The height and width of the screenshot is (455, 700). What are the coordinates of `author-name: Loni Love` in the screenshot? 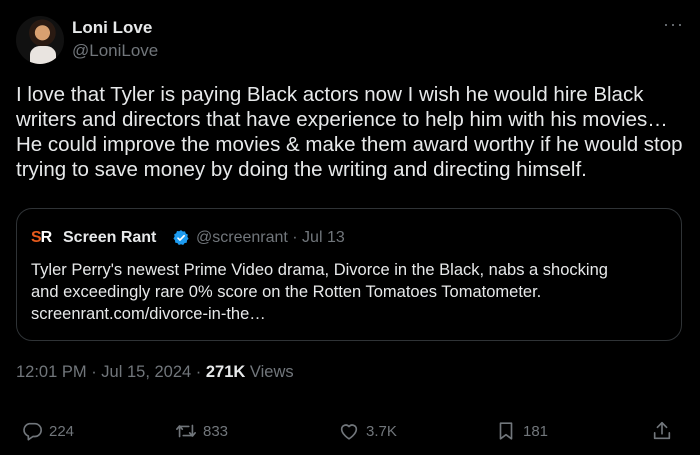 It's located at (112, 28).